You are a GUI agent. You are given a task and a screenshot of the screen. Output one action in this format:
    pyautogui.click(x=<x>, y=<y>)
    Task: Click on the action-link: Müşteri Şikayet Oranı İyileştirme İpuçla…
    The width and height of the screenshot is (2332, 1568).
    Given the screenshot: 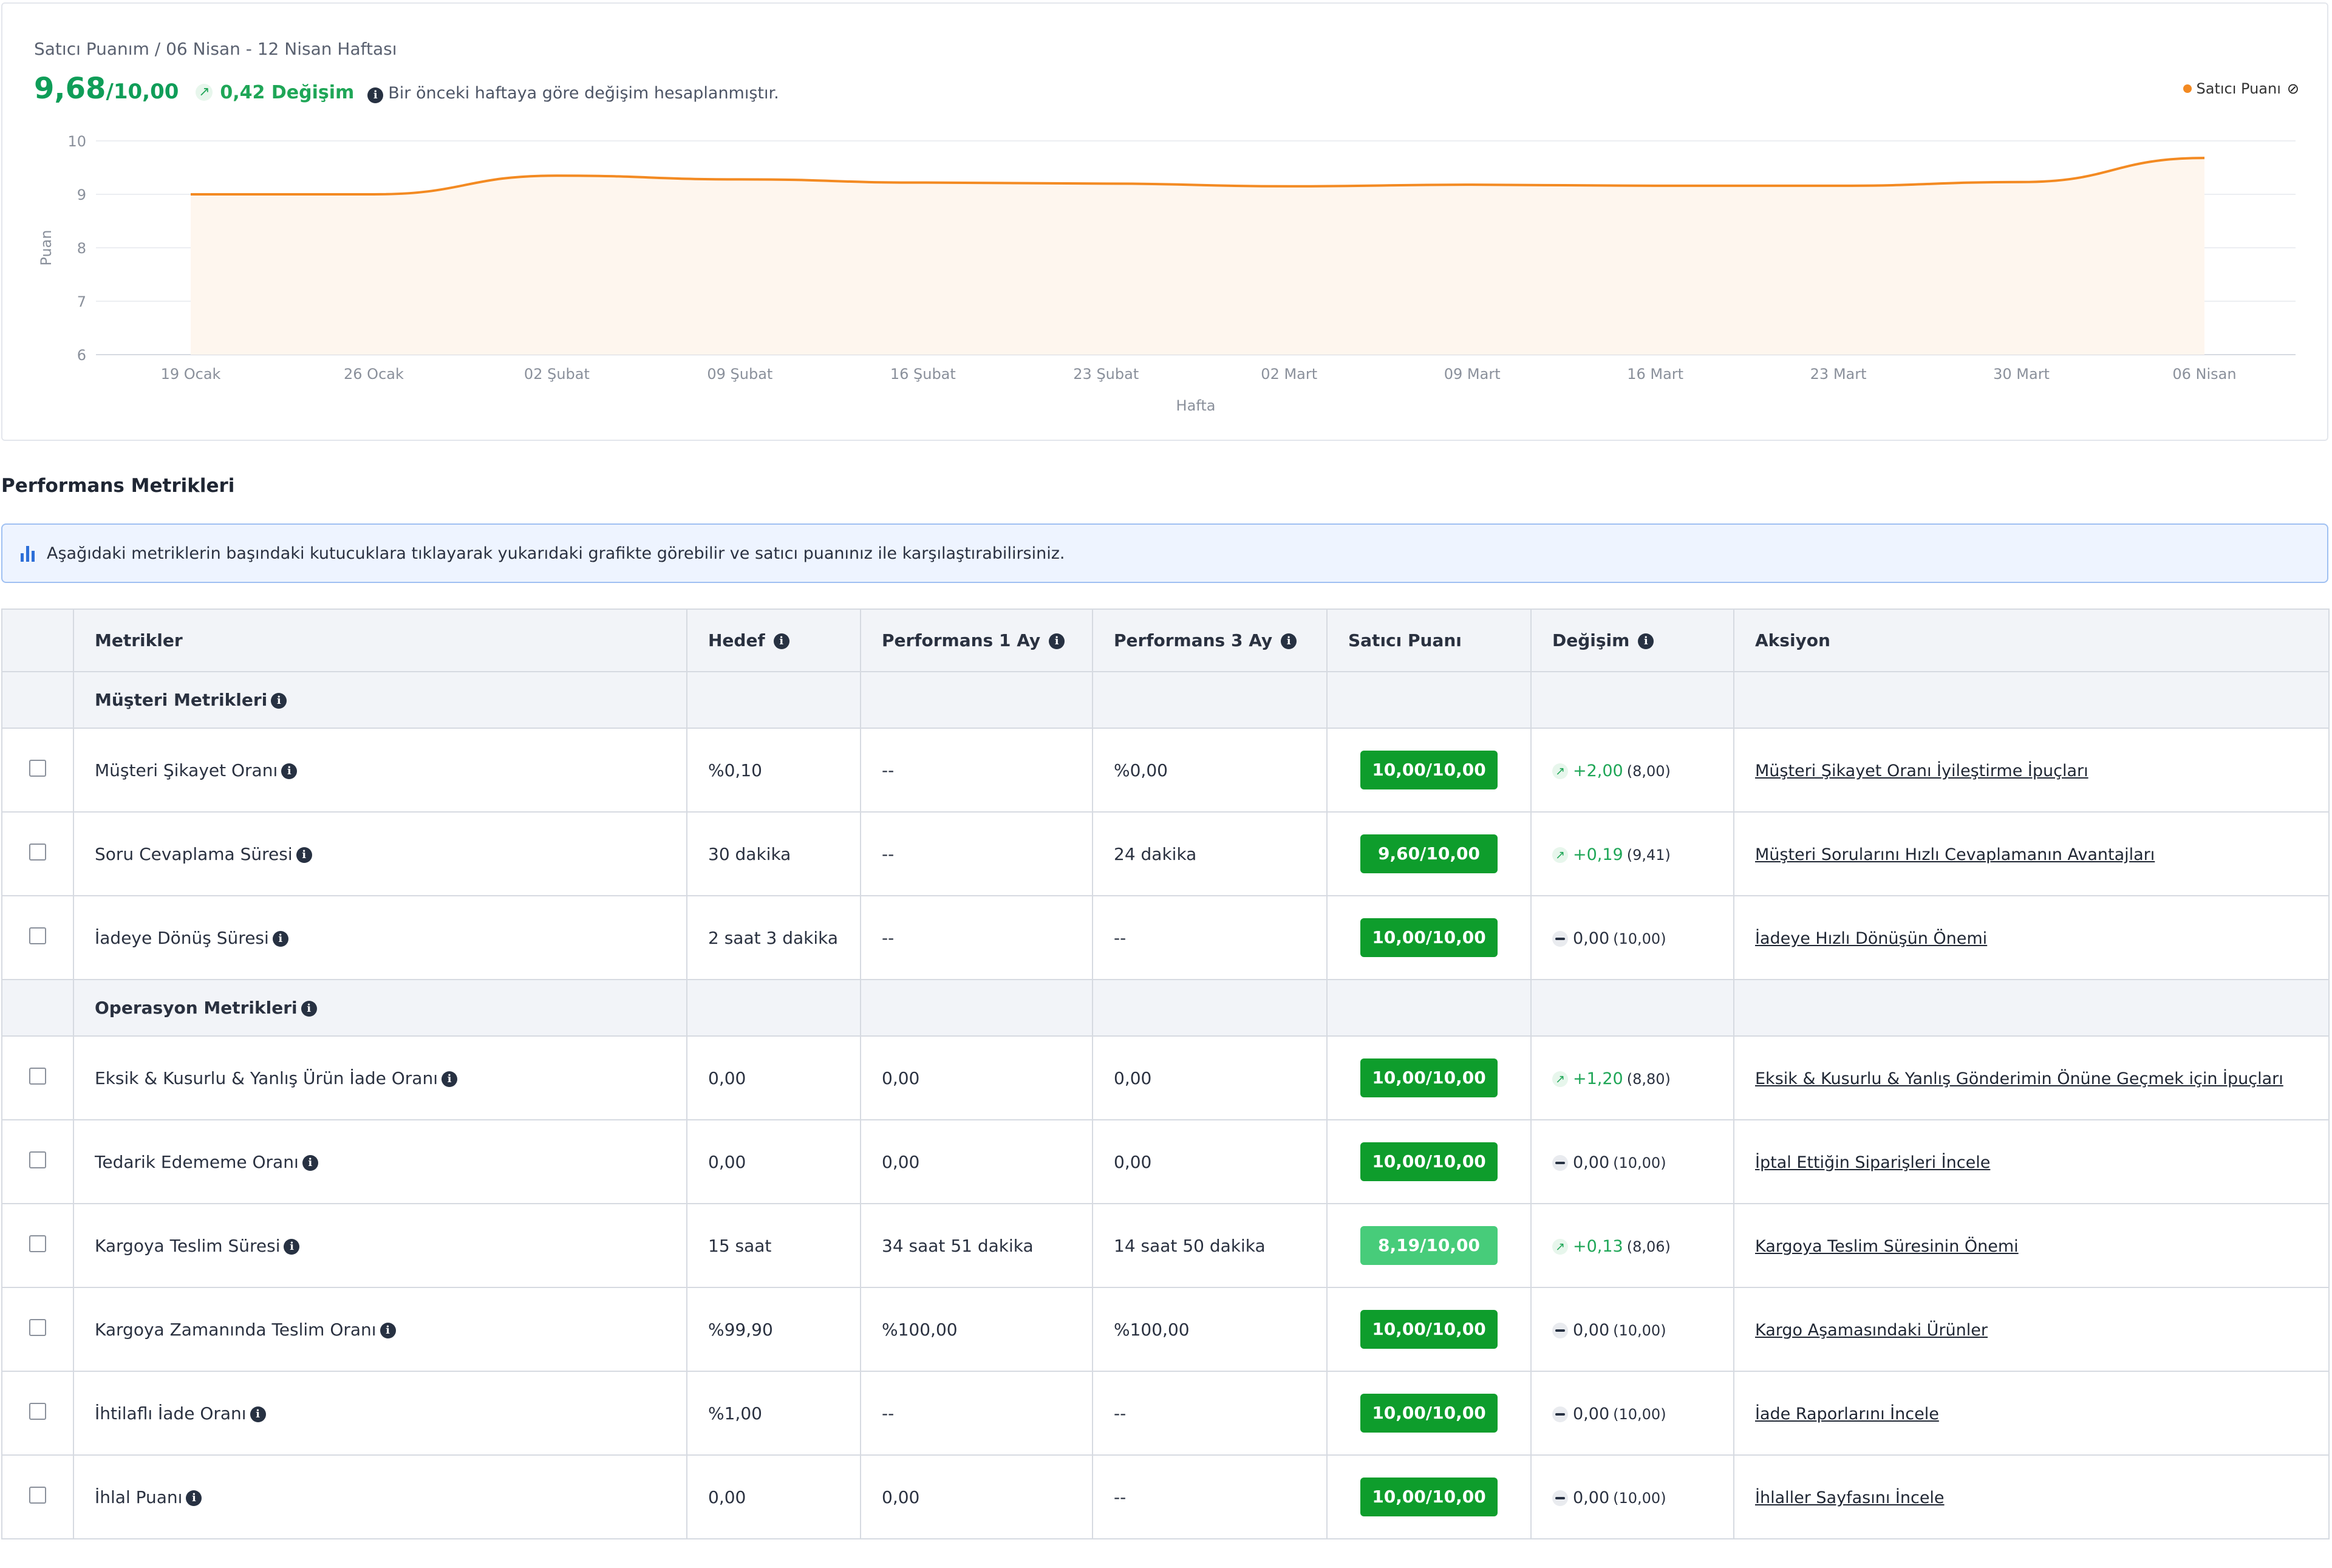 What is the action you would take?
    pyautogui.click(x=1921, y=771)
    